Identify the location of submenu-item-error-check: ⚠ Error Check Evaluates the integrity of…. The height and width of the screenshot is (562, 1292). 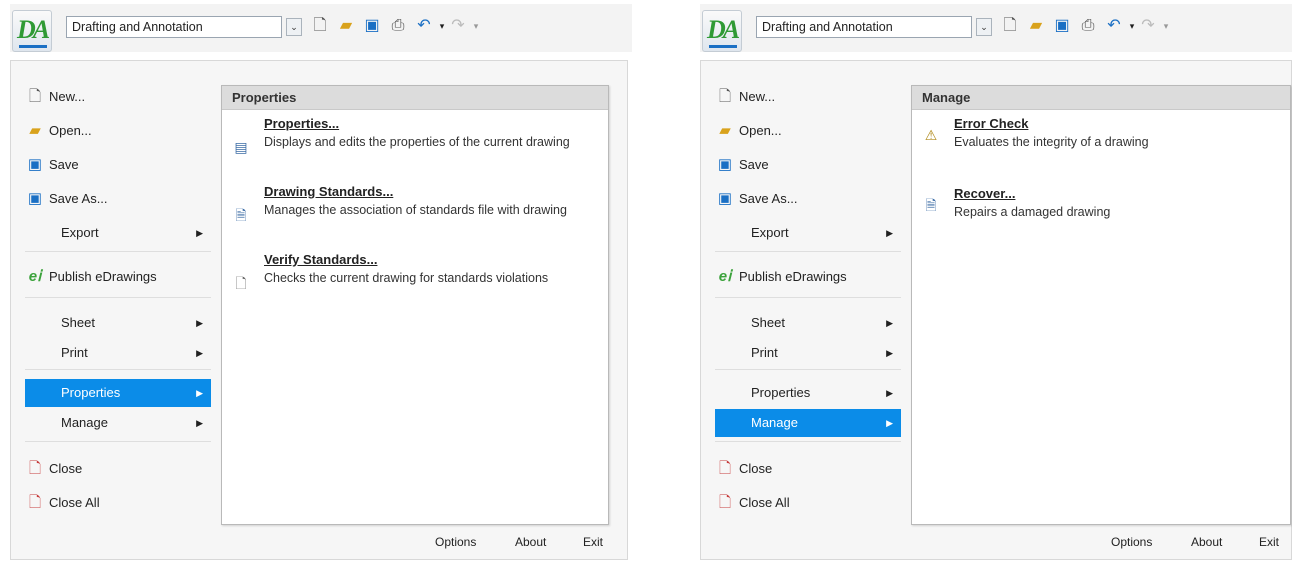
(1107, 144).